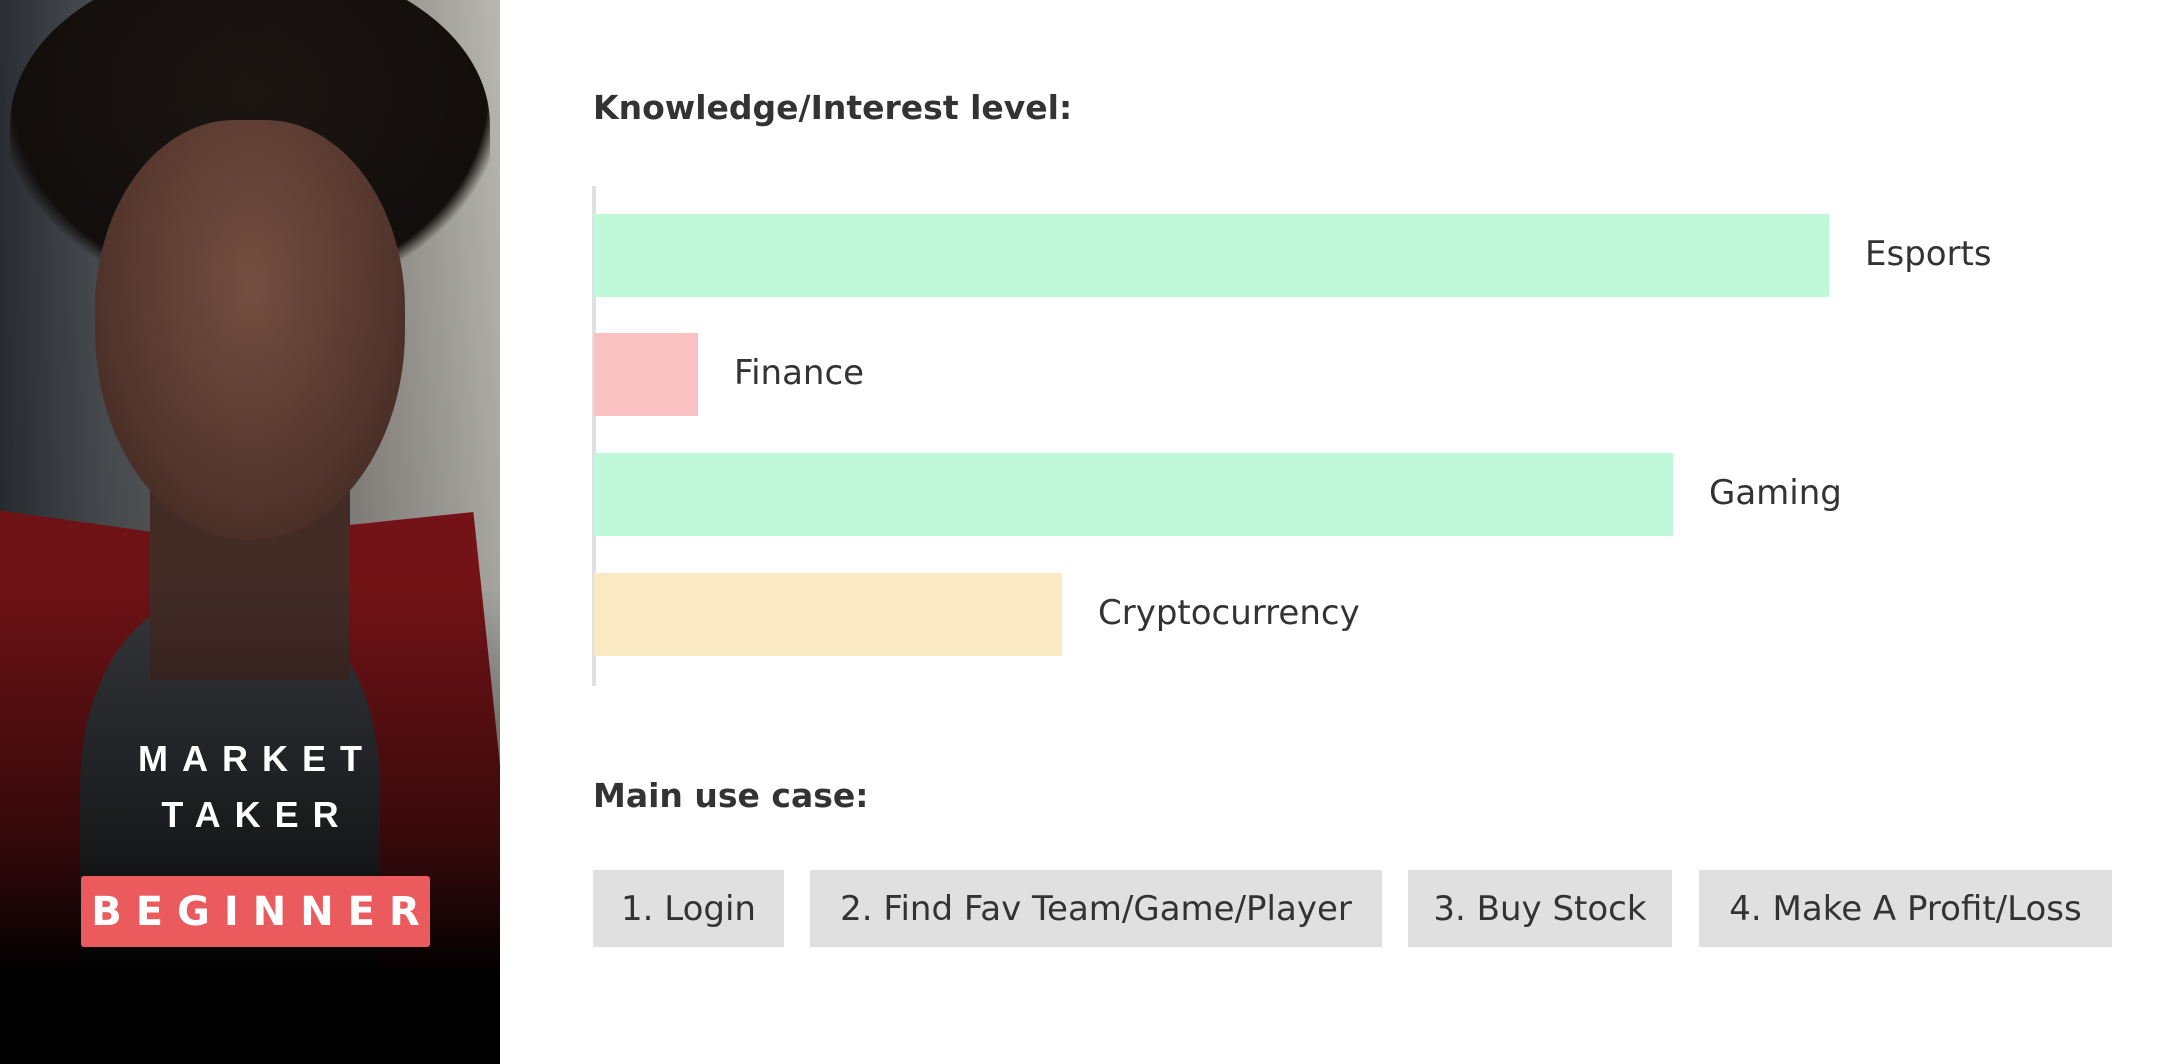 This screenshot has height=1064, width=2160. What do you see at coordinates (731, 795) in the screenshot?
I see `use-case-heading: Main use case:` at bounding box center [731, 795].